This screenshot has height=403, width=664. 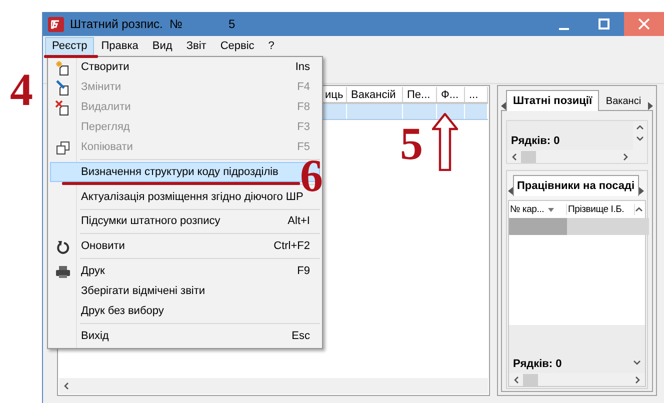 I want to click on vertical-scrollbar, so click(x=640, y=142).